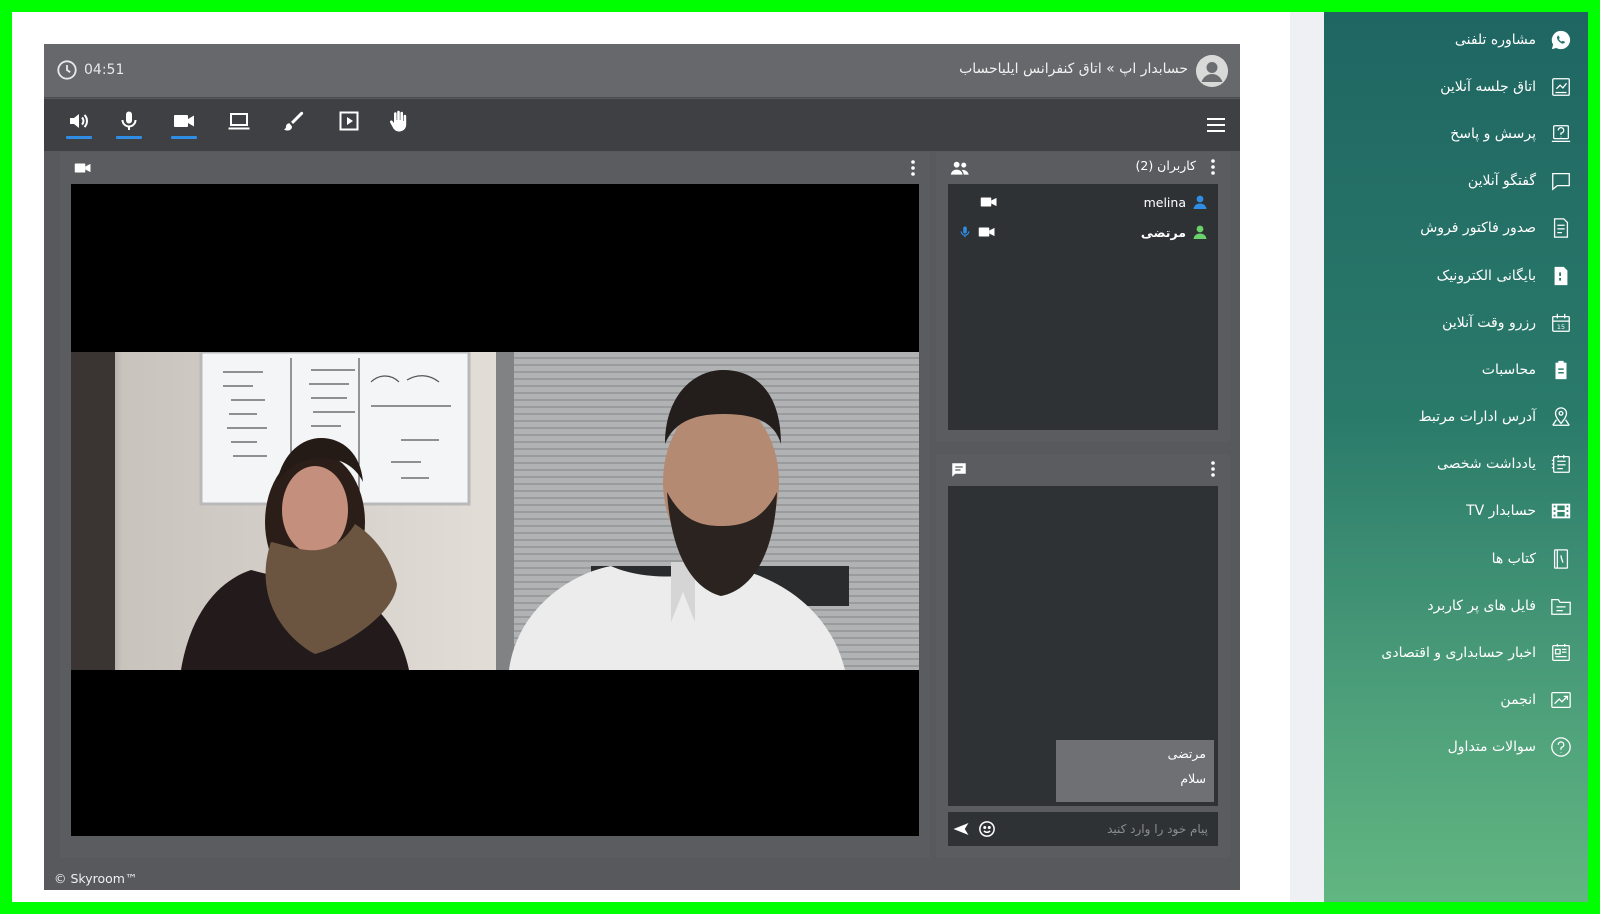 Image resolution: width=1600 pixels, height=914 pixels. I want to click on user-avatar, so click(1212, 71).